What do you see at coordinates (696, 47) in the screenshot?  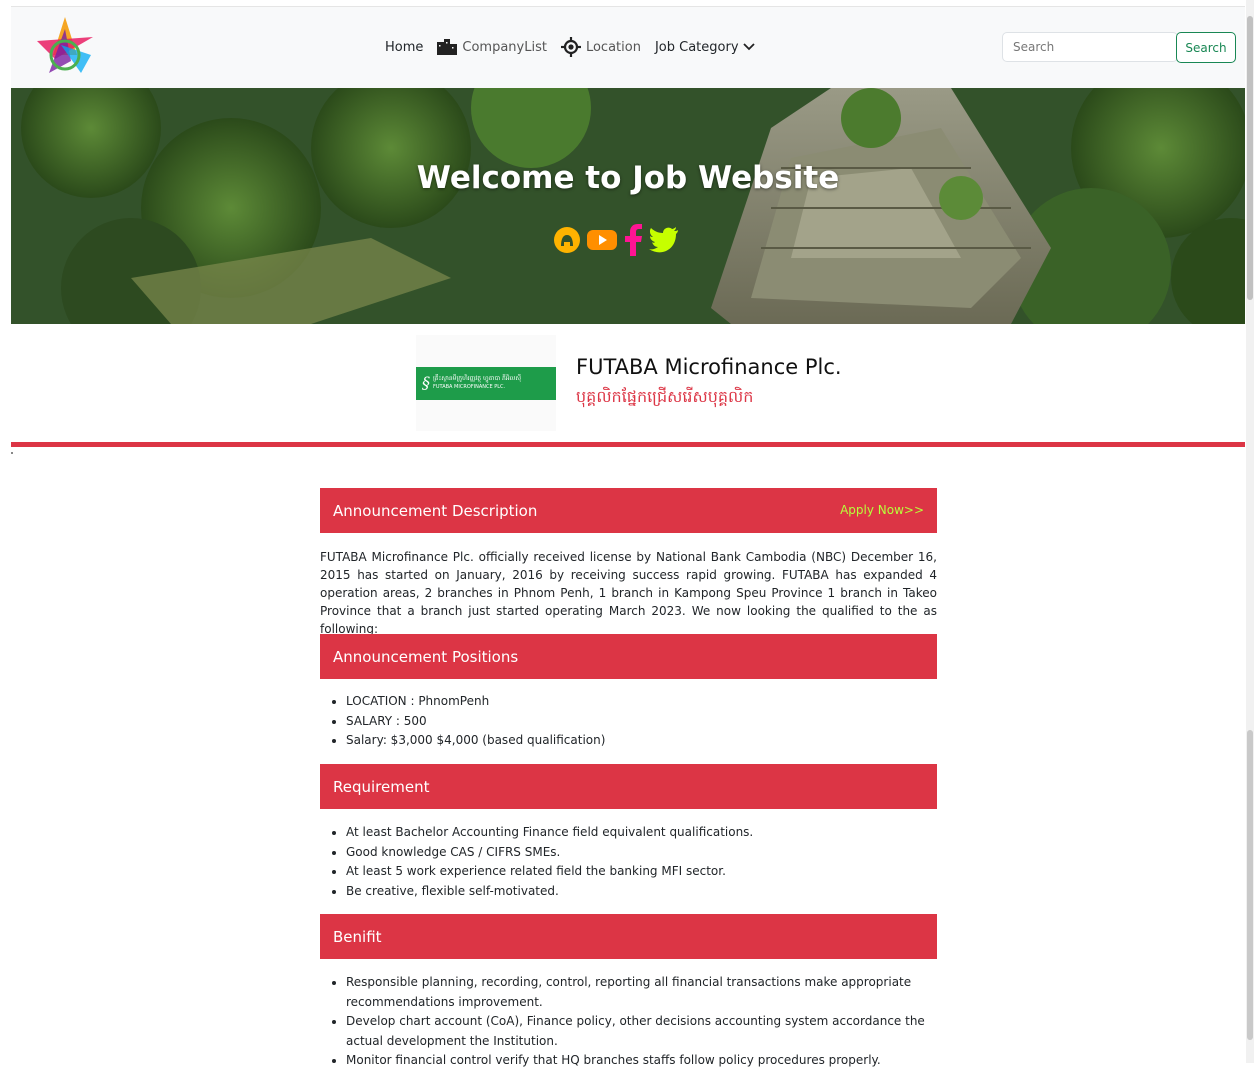 I see `nav-job-category-label: Job Category` at bounding box center [696, 47].